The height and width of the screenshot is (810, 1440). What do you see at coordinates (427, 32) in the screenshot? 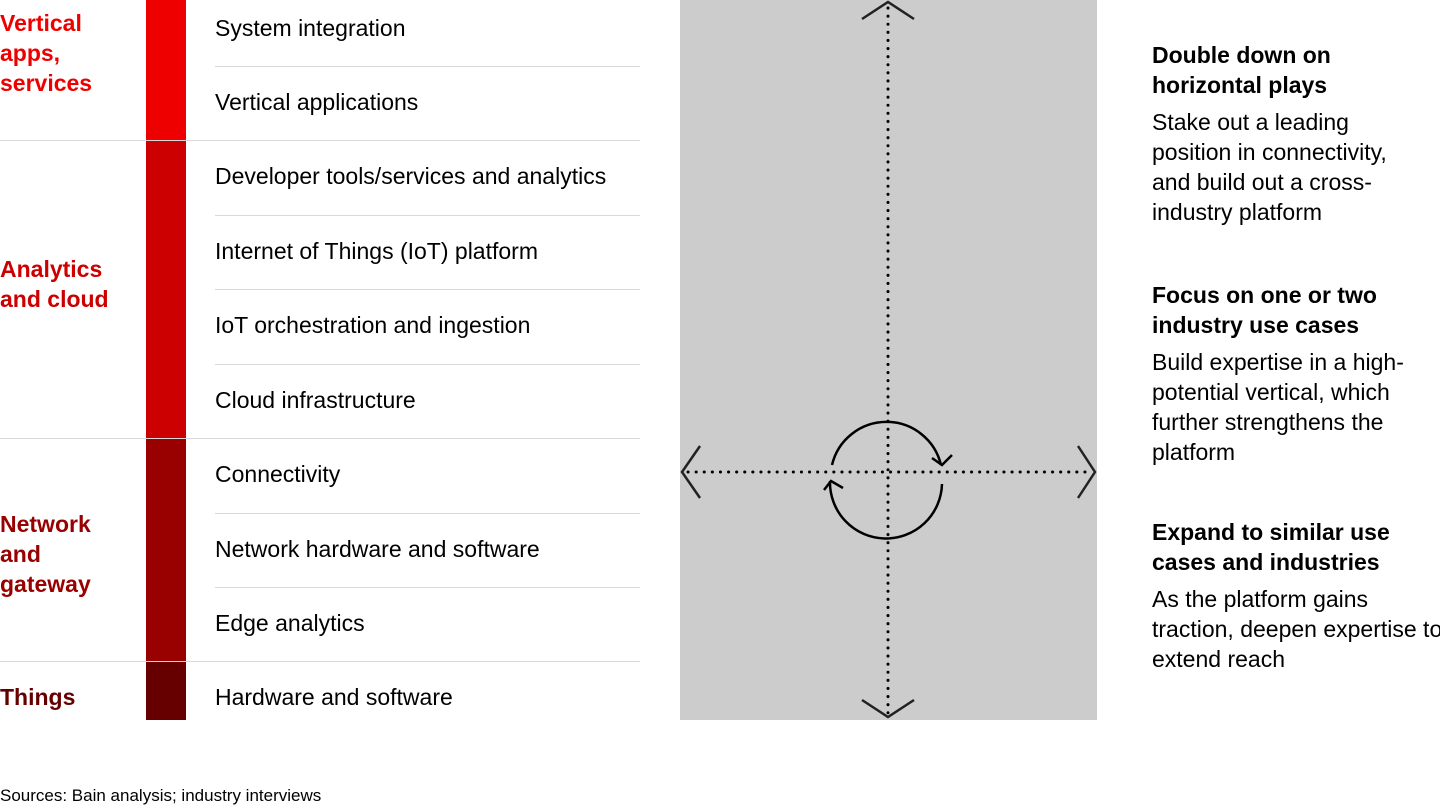
I see `stack-row: System integration` at bounding box center [427, 32].